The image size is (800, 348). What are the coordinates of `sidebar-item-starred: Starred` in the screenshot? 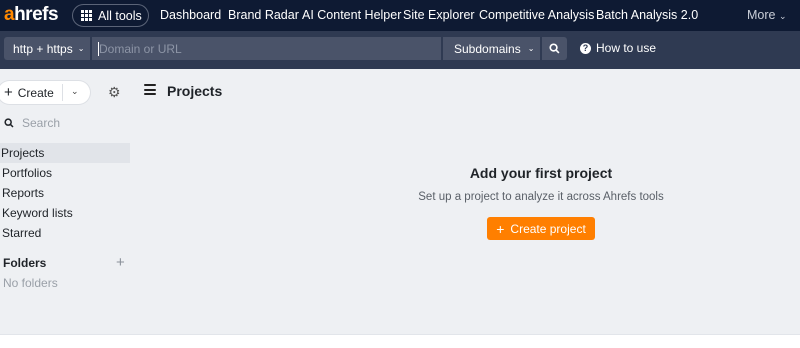 It's located at (21, 233).